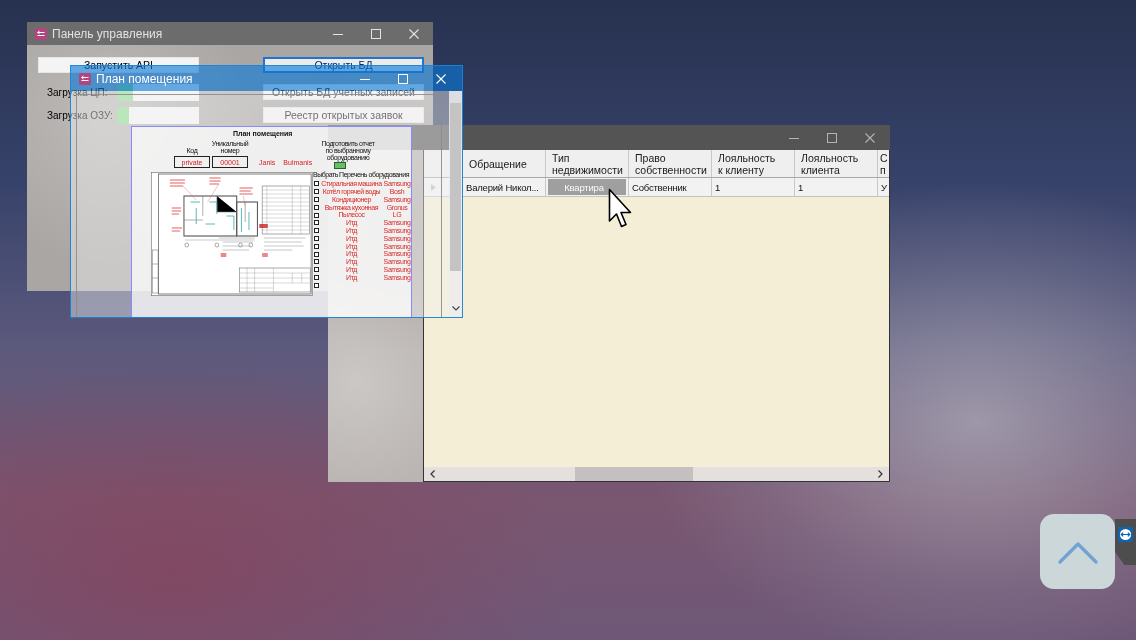 This screenshot has width=1136, height=640. What do you see at coordinates (144, 78) in the screenshot?
I see `window-title: План помещения` at bounding box center [144, 78].